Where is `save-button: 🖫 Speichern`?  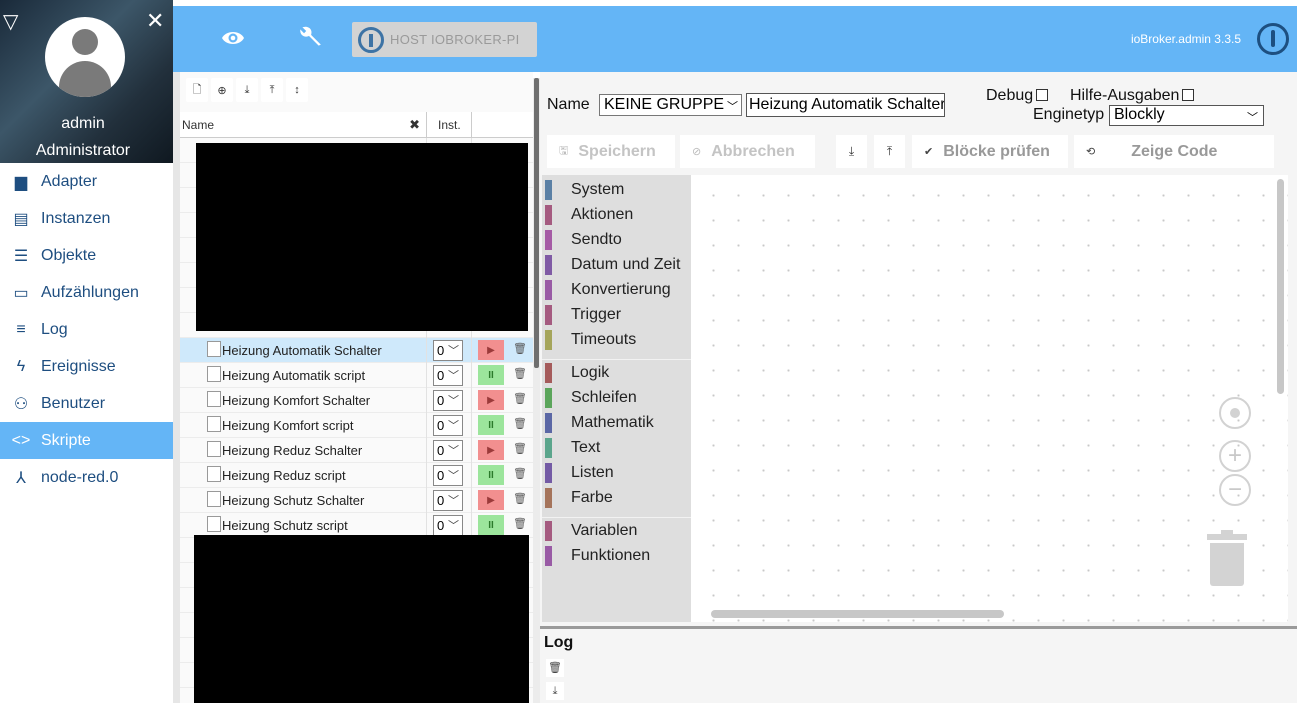
save-button: 🖫 Speichern is located at coordinates (611, 151).